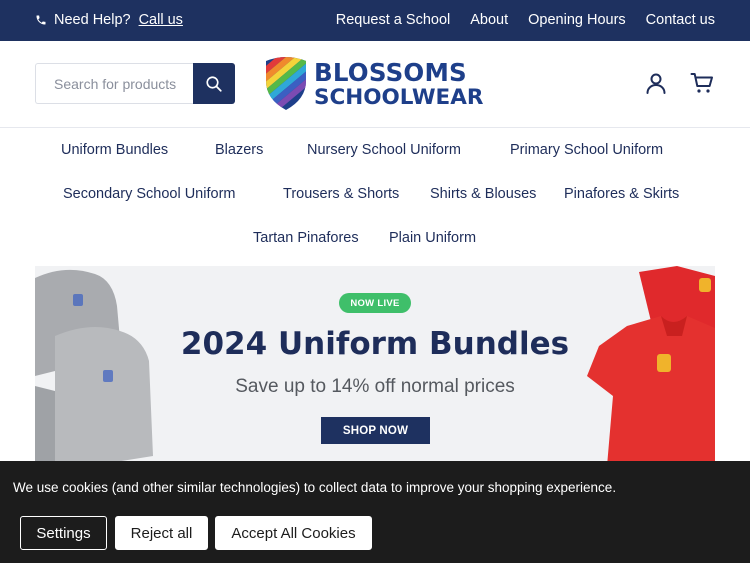 The height and width of the screenshot is (563, 750). I want to click on logo-text-line1: BLOSSOMS, so click(390, 72).